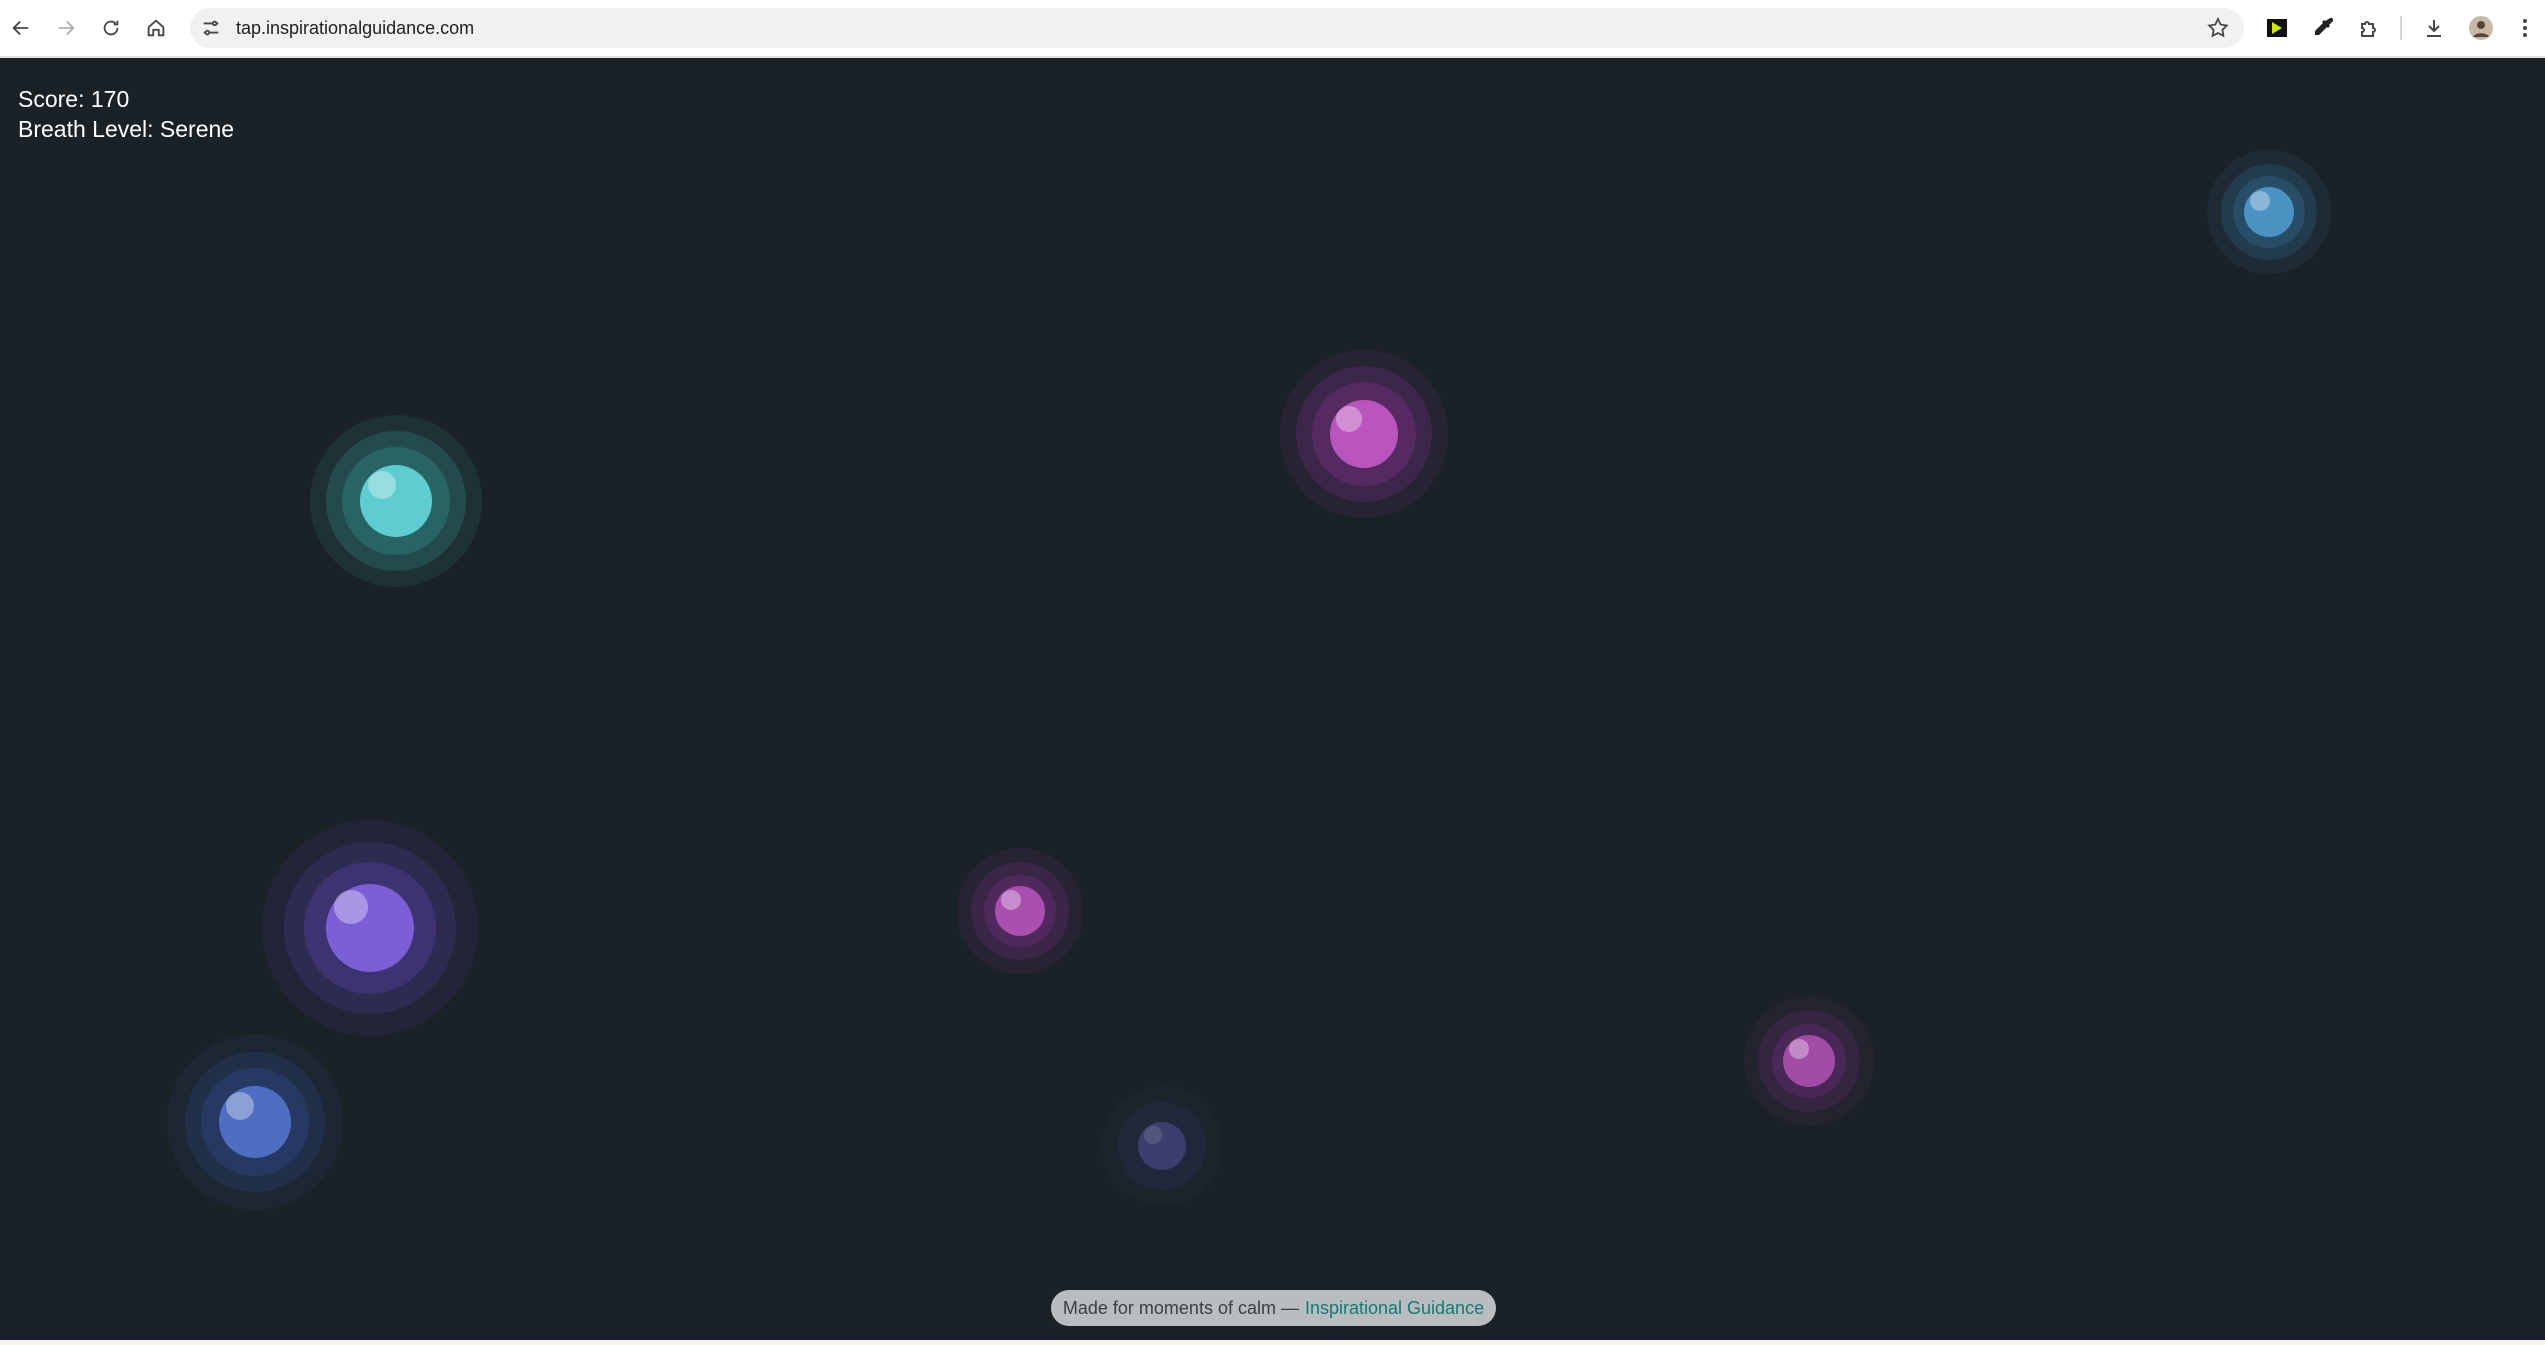  Describe the element at coordinates (2277, 28) in the screenshot. I see `screen-recorder-extension-icon` at that location.